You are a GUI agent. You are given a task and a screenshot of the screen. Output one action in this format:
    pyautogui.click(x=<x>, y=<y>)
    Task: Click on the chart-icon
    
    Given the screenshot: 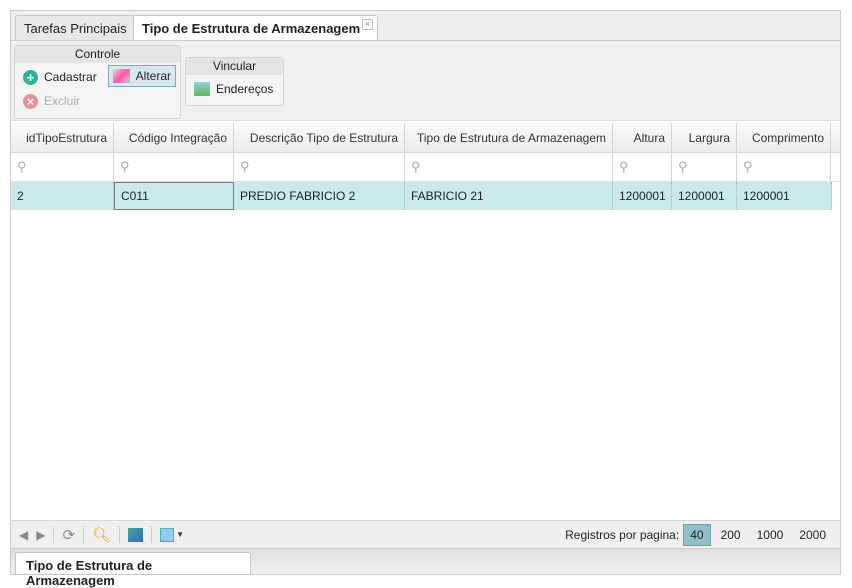 What is the action you would take?
    pyautogui.click(x=136, y=534)
    